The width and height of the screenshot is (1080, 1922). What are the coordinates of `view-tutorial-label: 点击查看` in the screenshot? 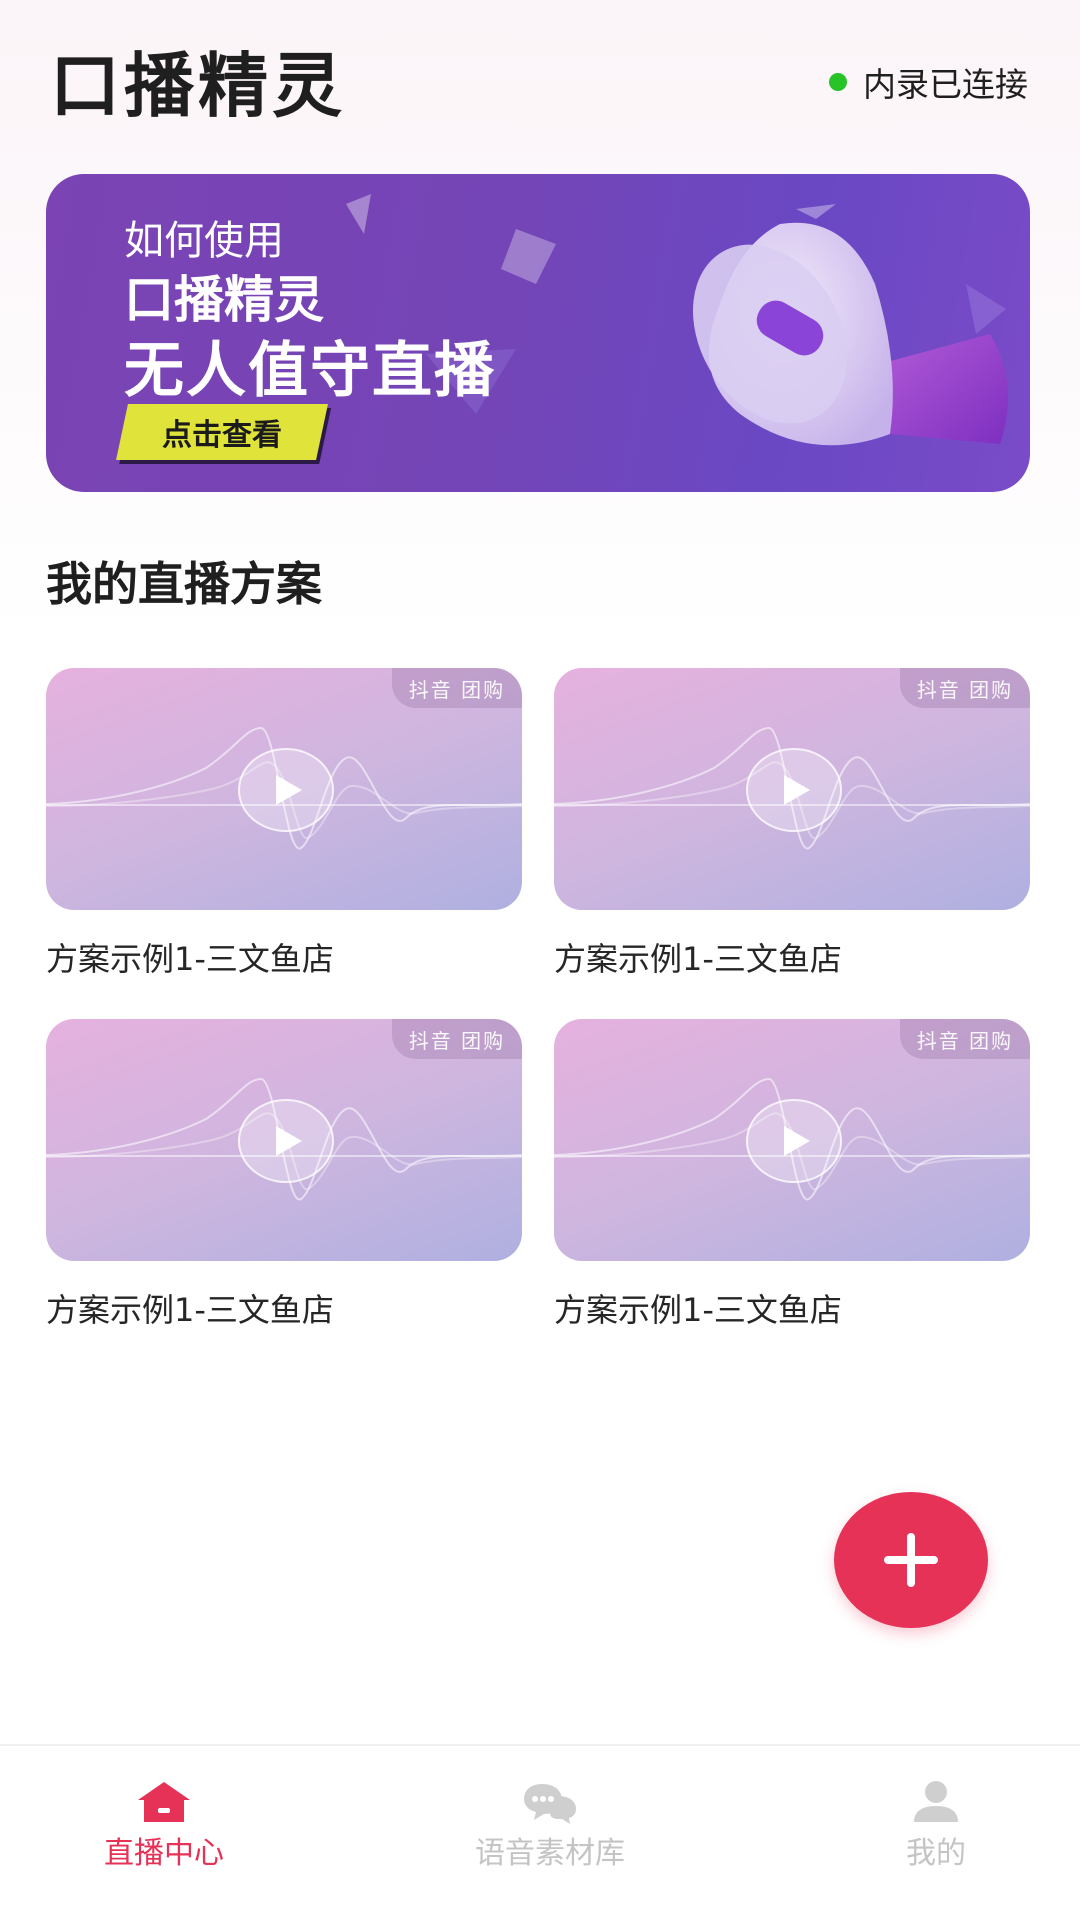 It's located at (222, 435).